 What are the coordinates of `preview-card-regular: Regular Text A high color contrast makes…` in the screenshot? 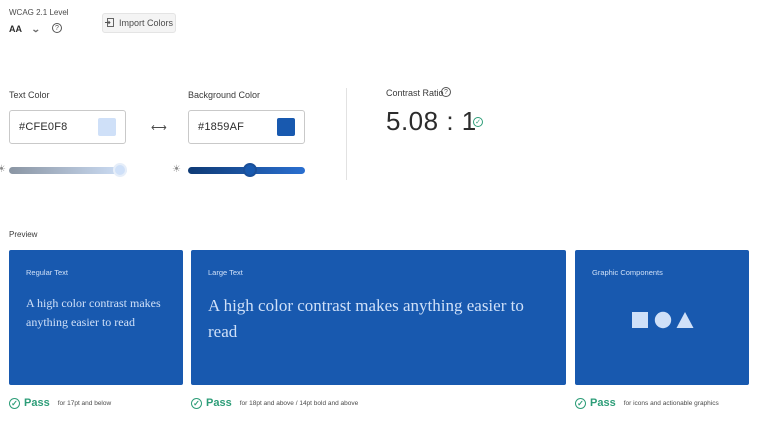 It's located at (96, 317).